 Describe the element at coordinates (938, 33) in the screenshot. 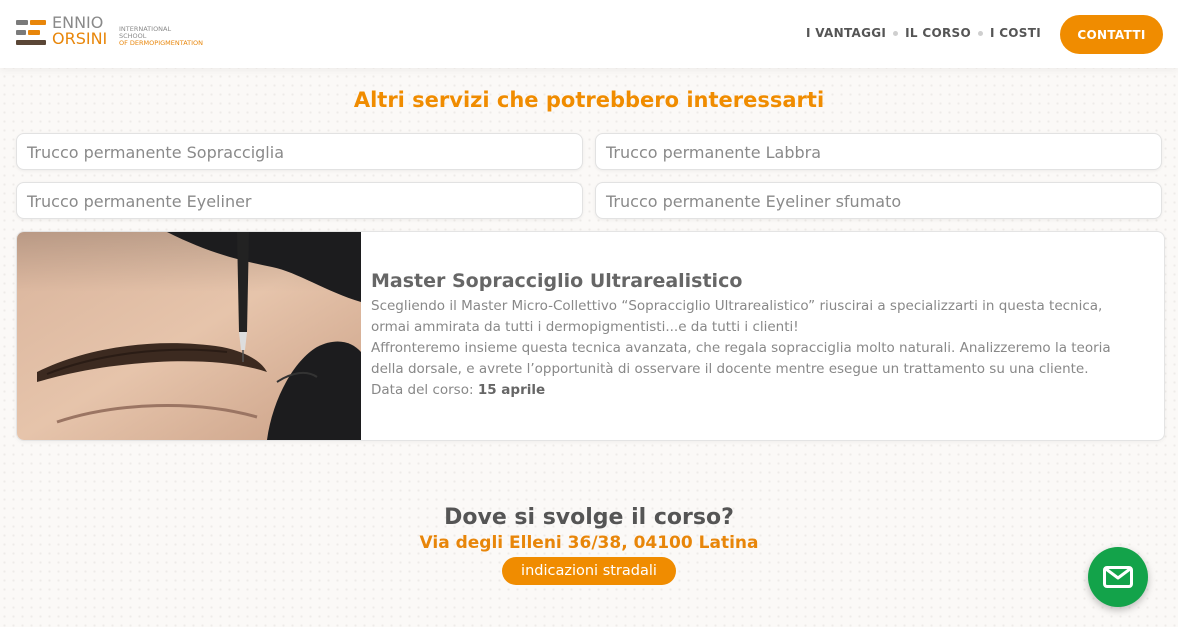

I see `nav-item-corso: IL CORSO` at that location.